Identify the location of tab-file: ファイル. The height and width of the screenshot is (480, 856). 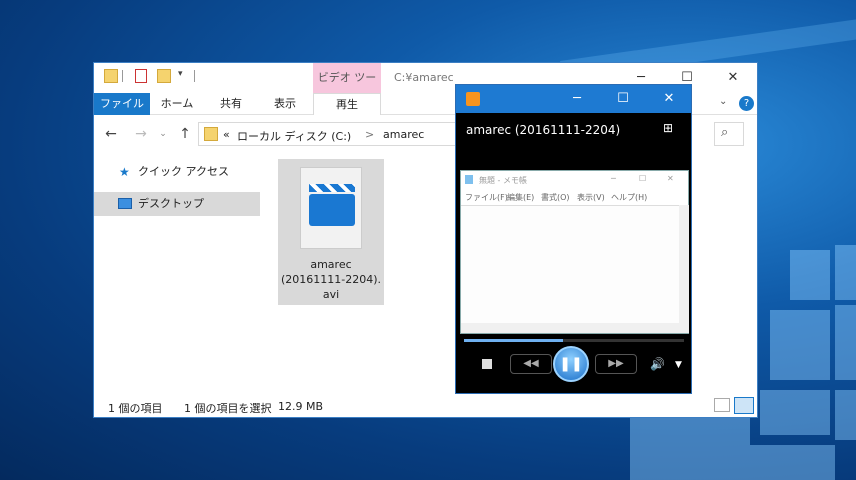
(122, 104).